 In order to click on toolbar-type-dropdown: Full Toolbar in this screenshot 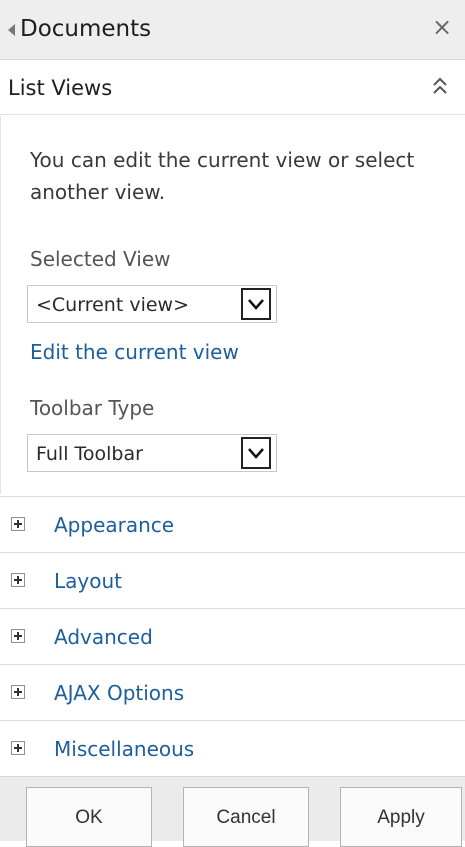, I will do `click(152, 453)`.